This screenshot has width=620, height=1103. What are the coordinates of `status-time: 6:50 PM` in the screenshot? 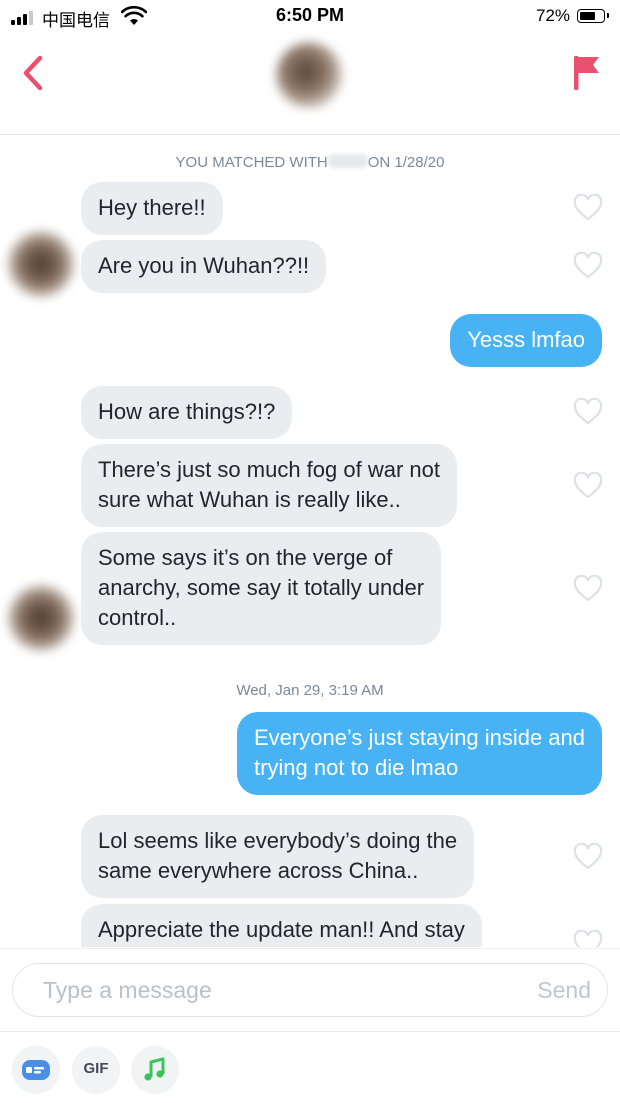 It's located at (310, 15).